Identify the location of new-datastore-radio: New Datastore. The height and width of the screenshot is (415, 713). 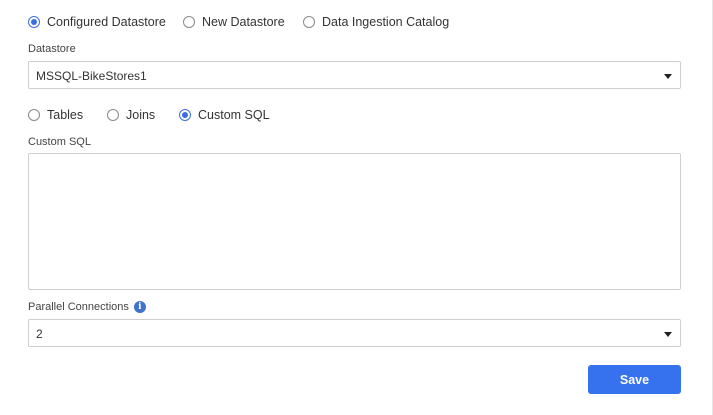
(243, 22).